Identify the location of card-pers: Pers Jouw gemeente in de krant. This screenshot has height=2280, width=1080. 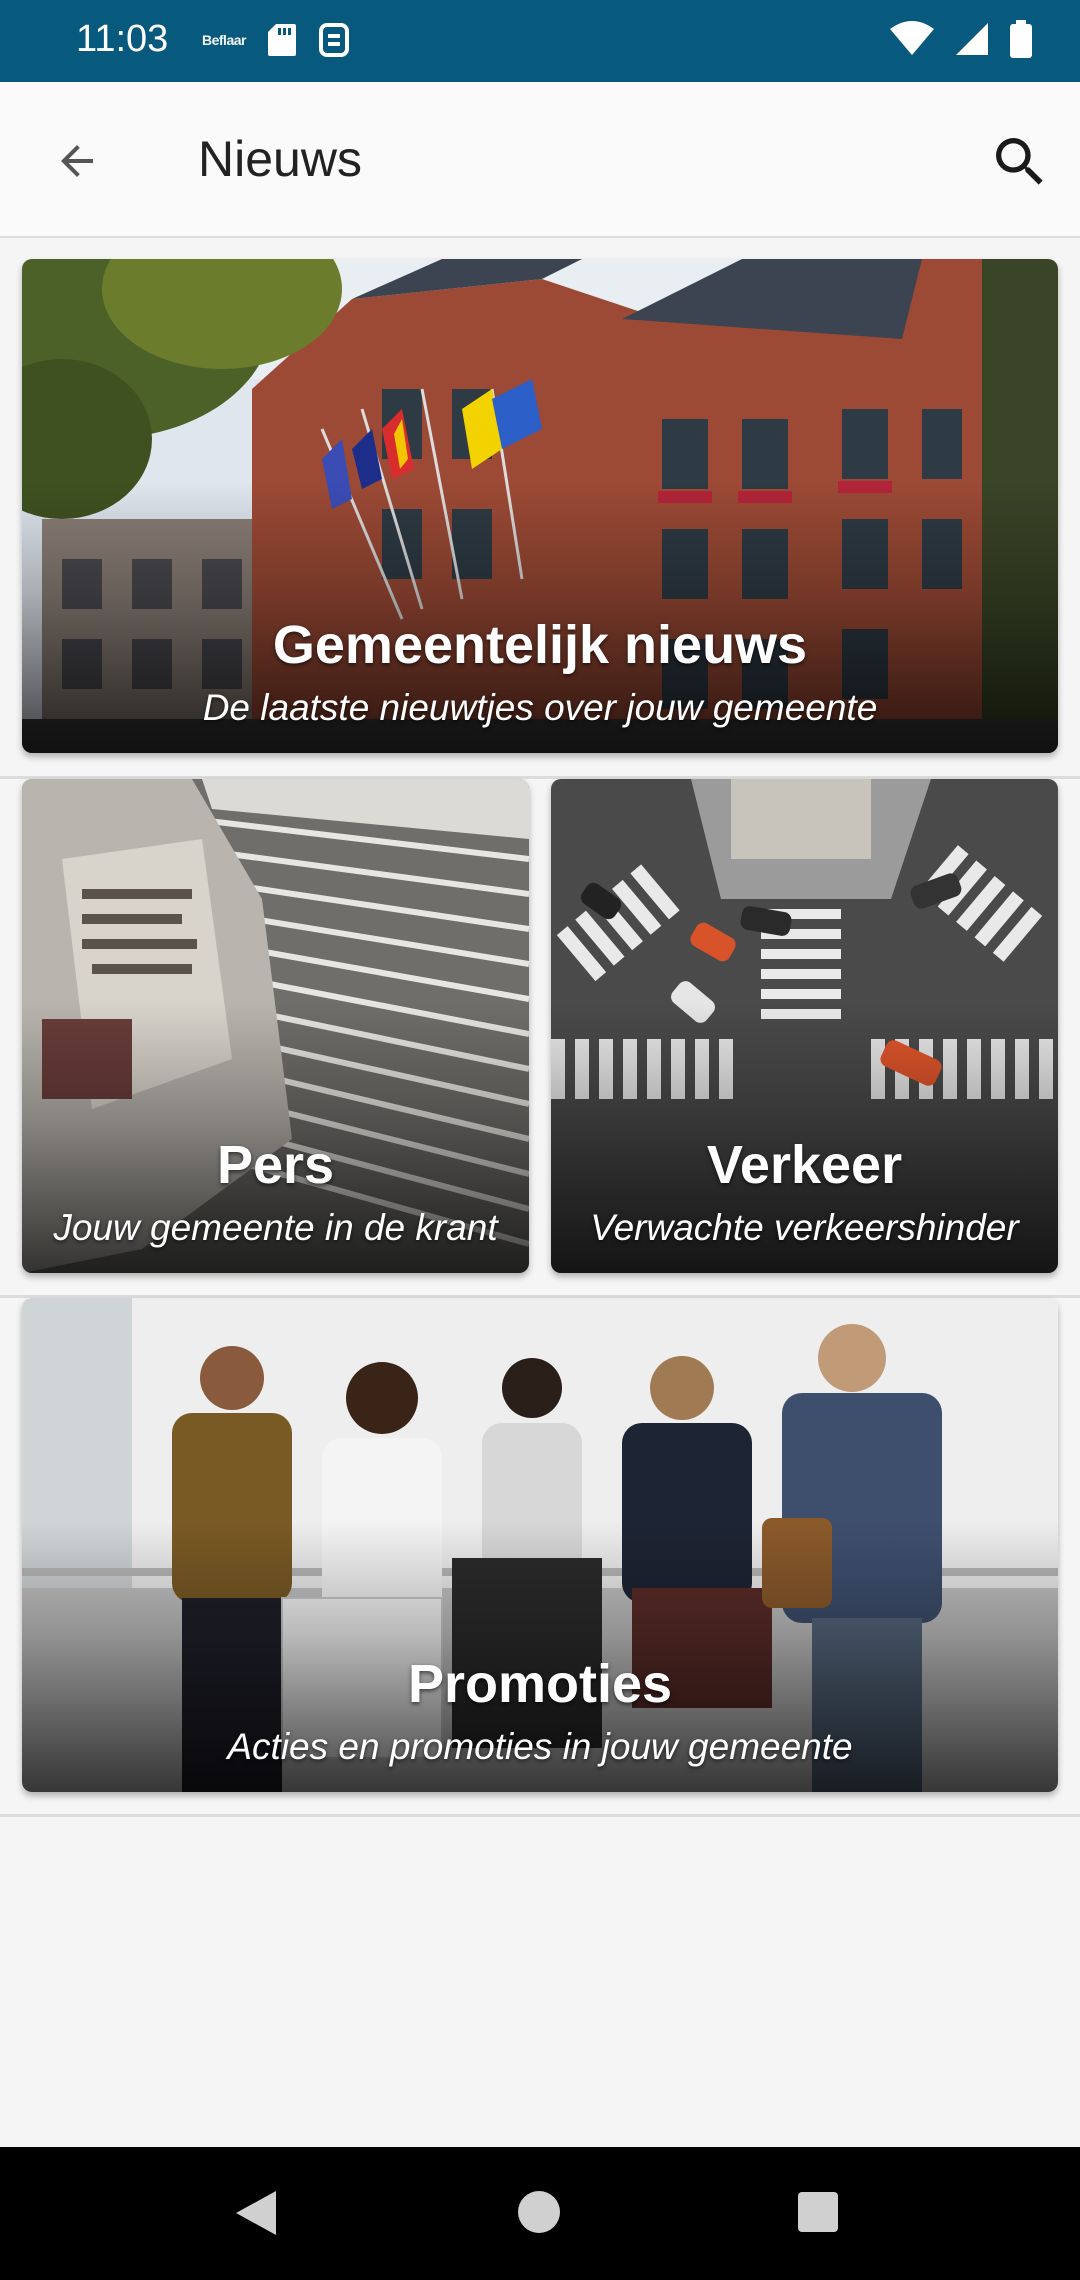
(275, 1026).